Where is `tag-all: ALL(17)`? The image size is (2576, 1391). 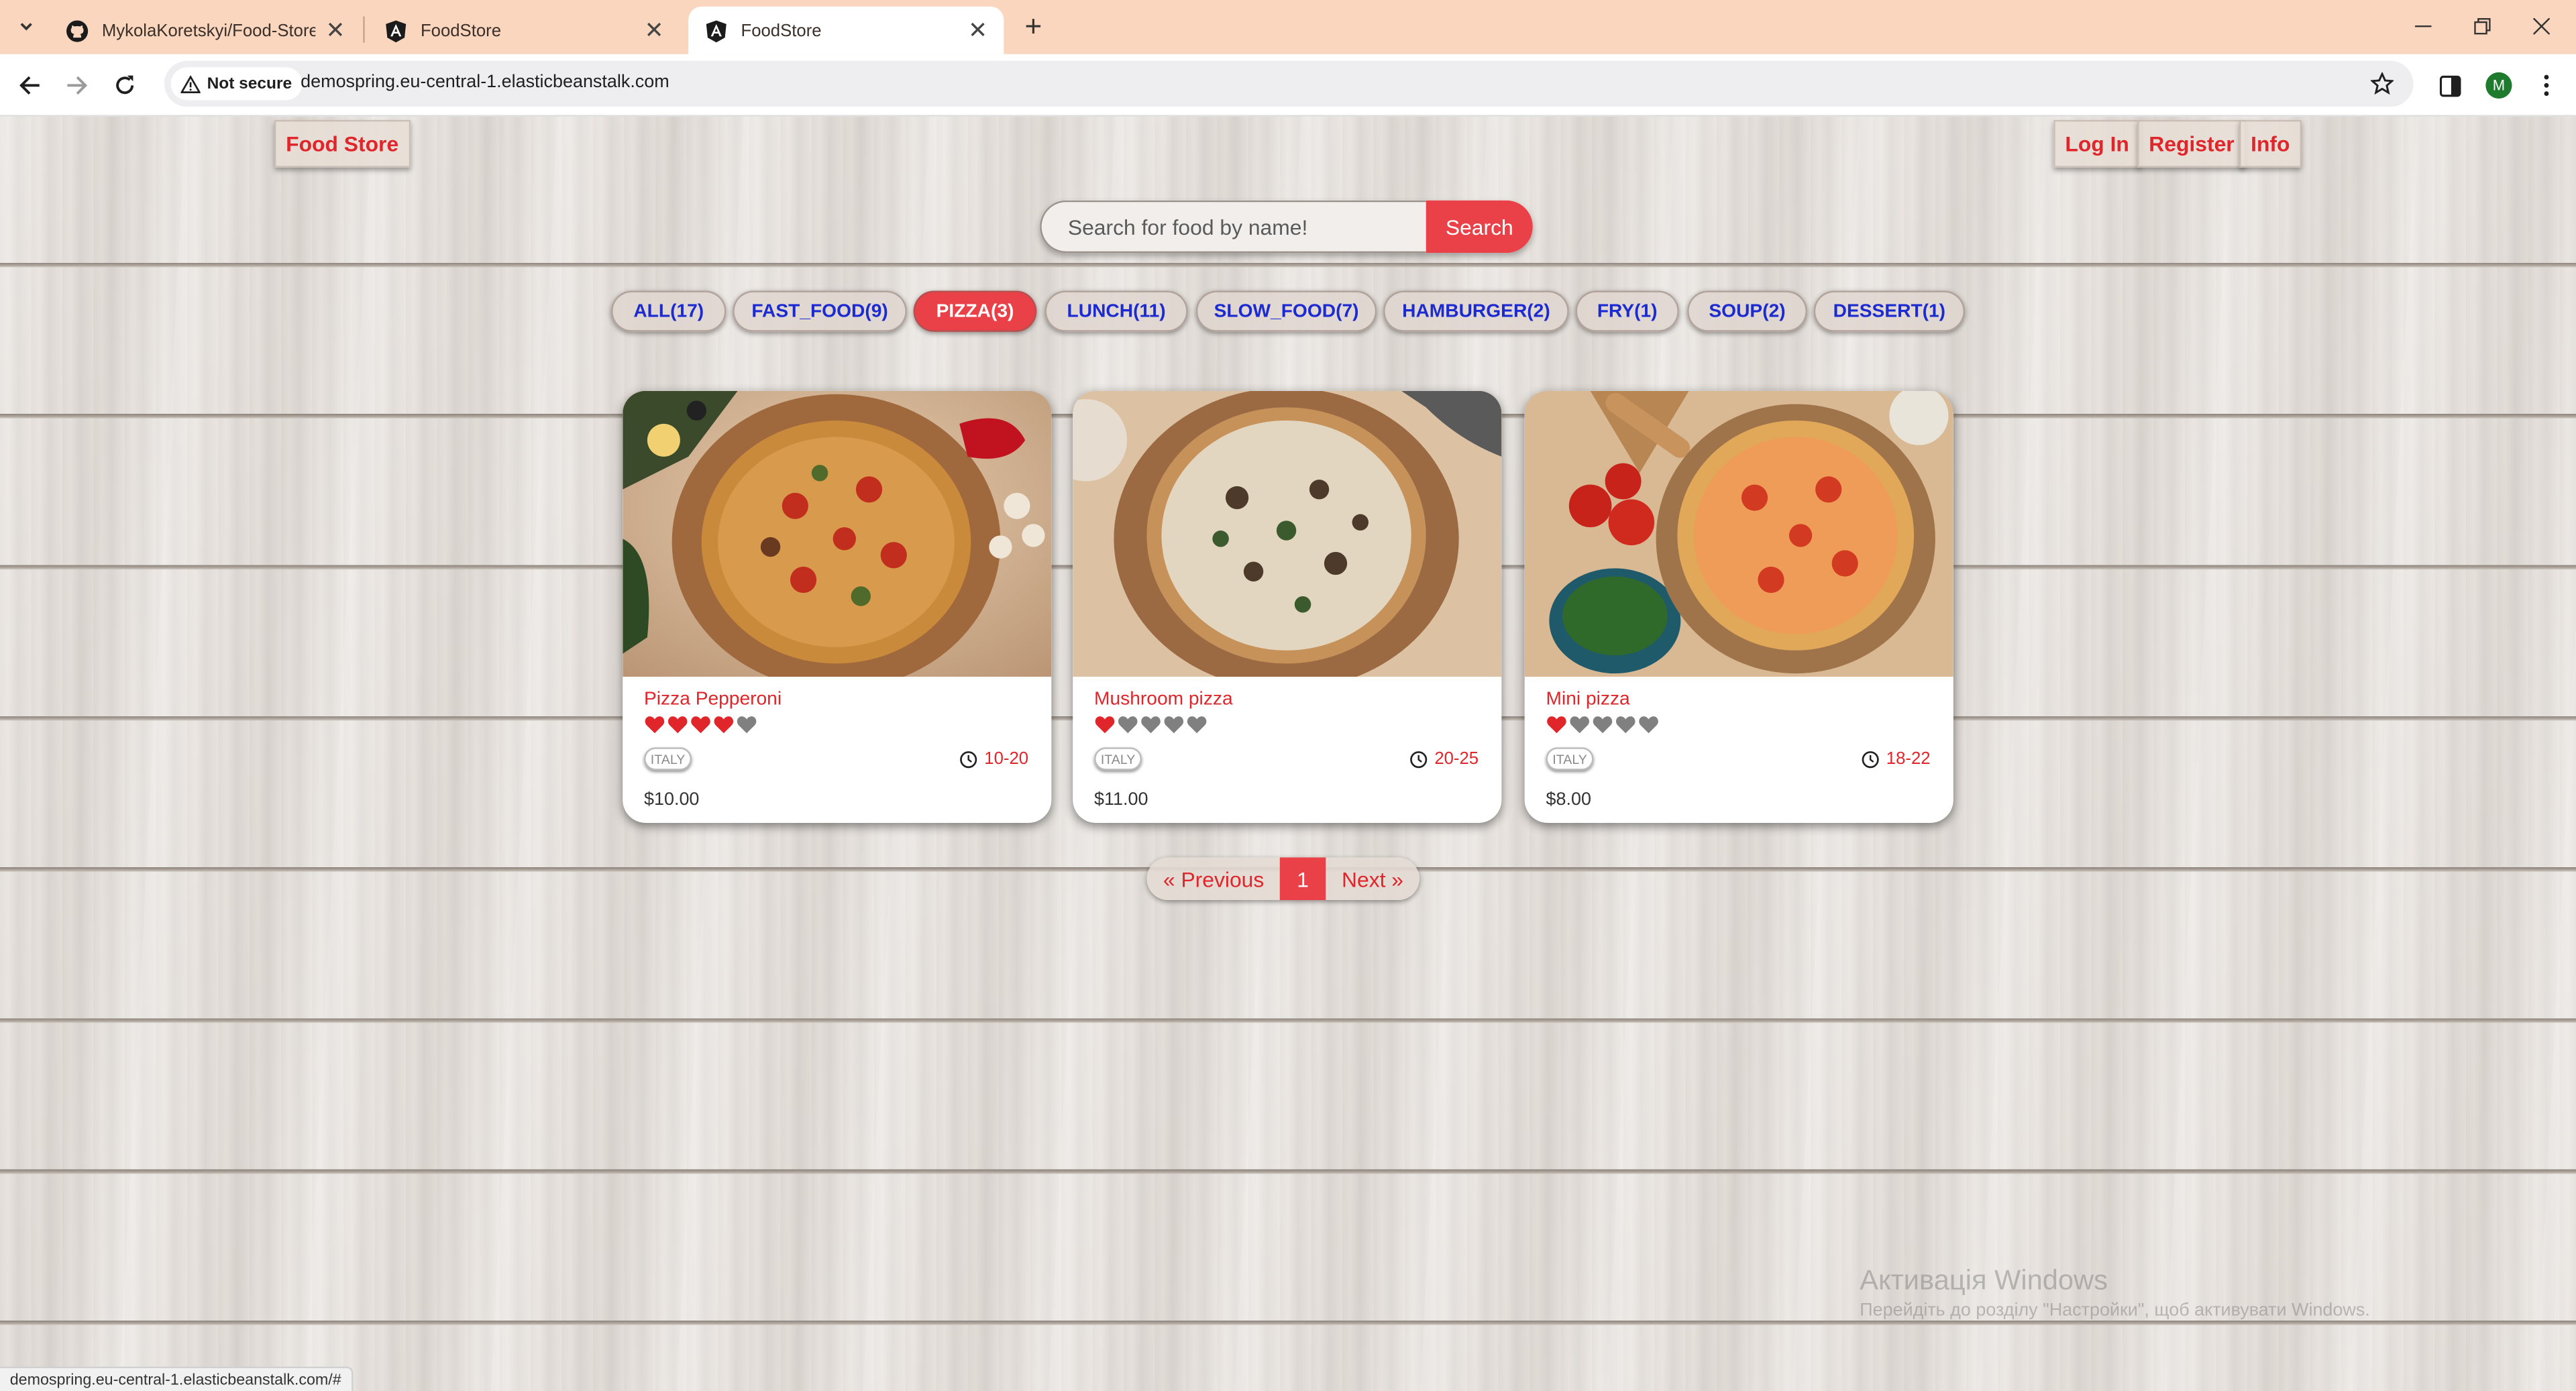
tag-all: ALL(17) is located at coordinates (669, 311).